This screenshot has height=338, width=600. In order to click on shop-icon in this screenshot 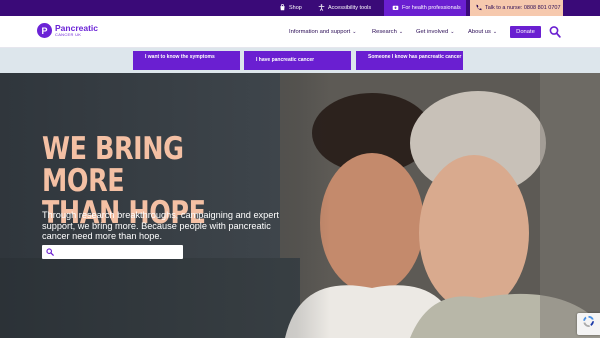, I will do `click(282, 8)`.